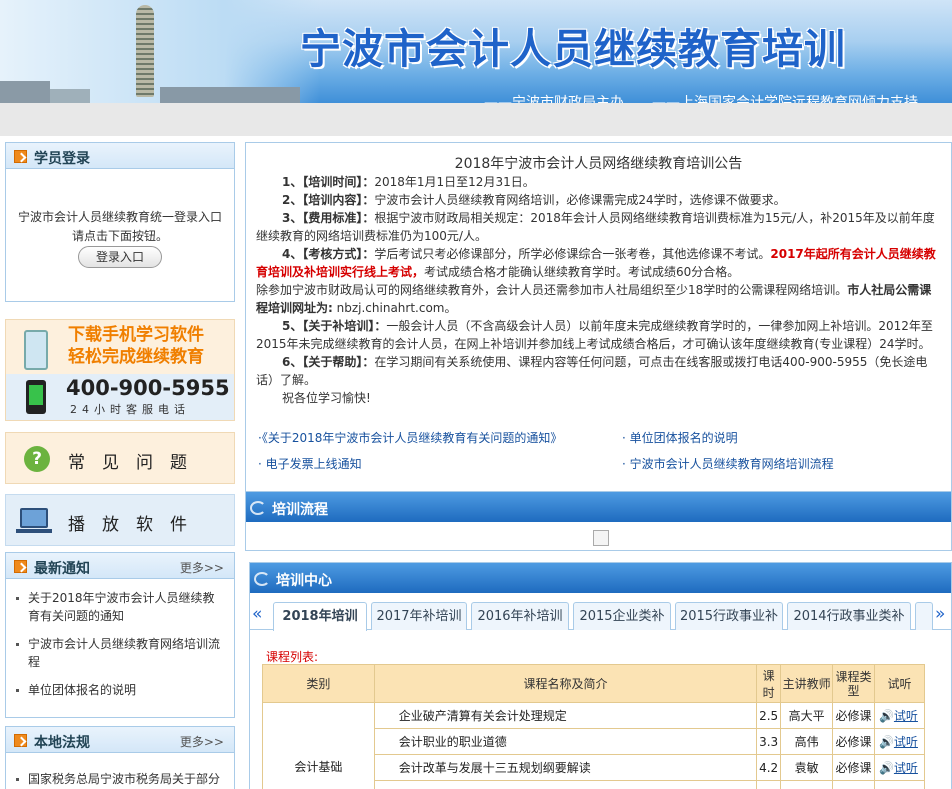 The height and width of the screenshot is (789, 952). Describe the element at coordinates (334, 326) in the screenshot. I see `p5-label: 5、【关于补培训】：` at that location.